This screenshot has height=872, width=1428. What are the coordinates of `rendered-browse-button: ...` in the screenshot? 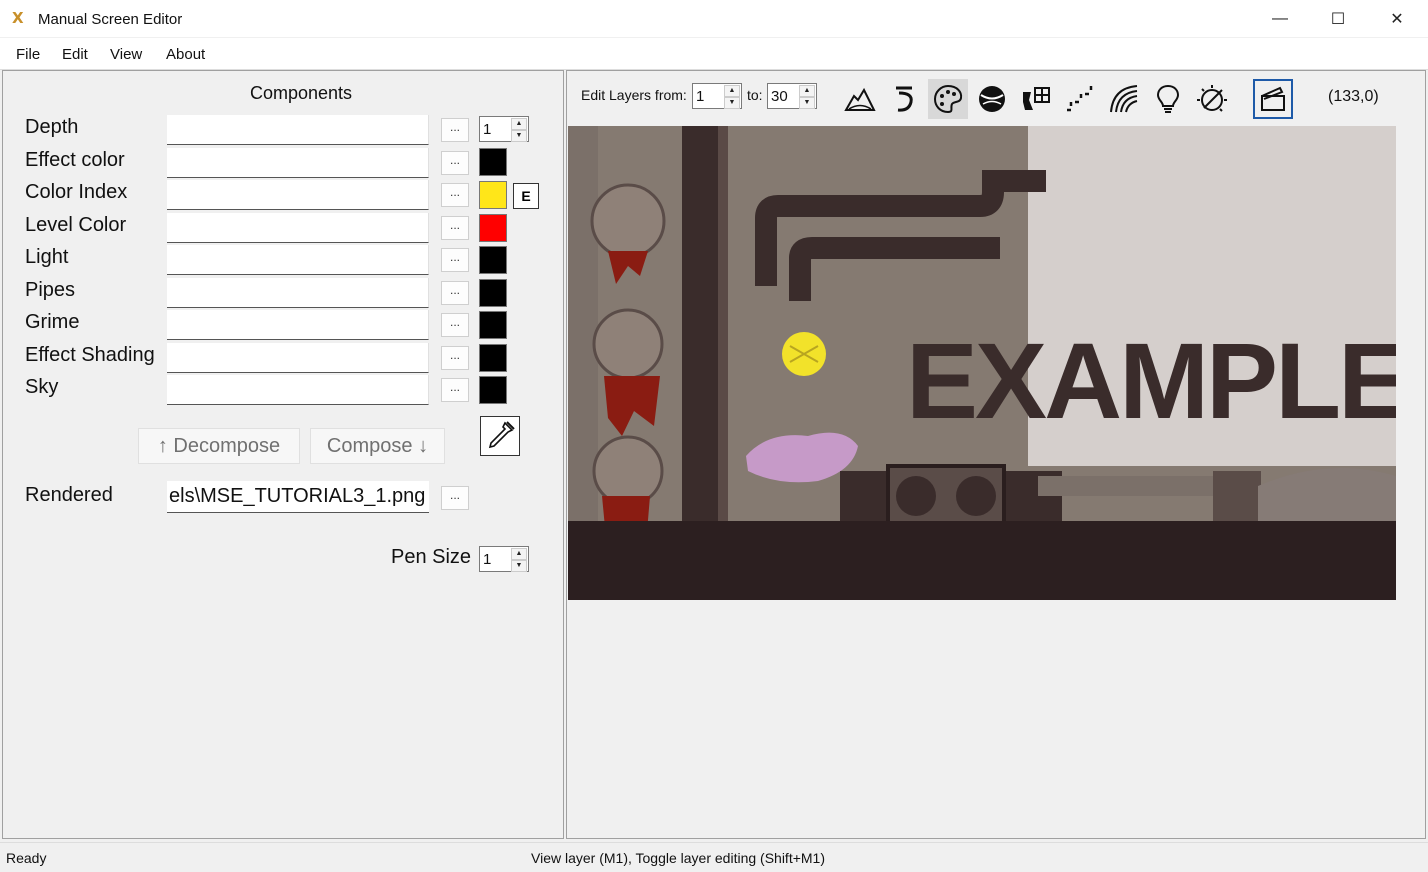 It's located at (455, 498).